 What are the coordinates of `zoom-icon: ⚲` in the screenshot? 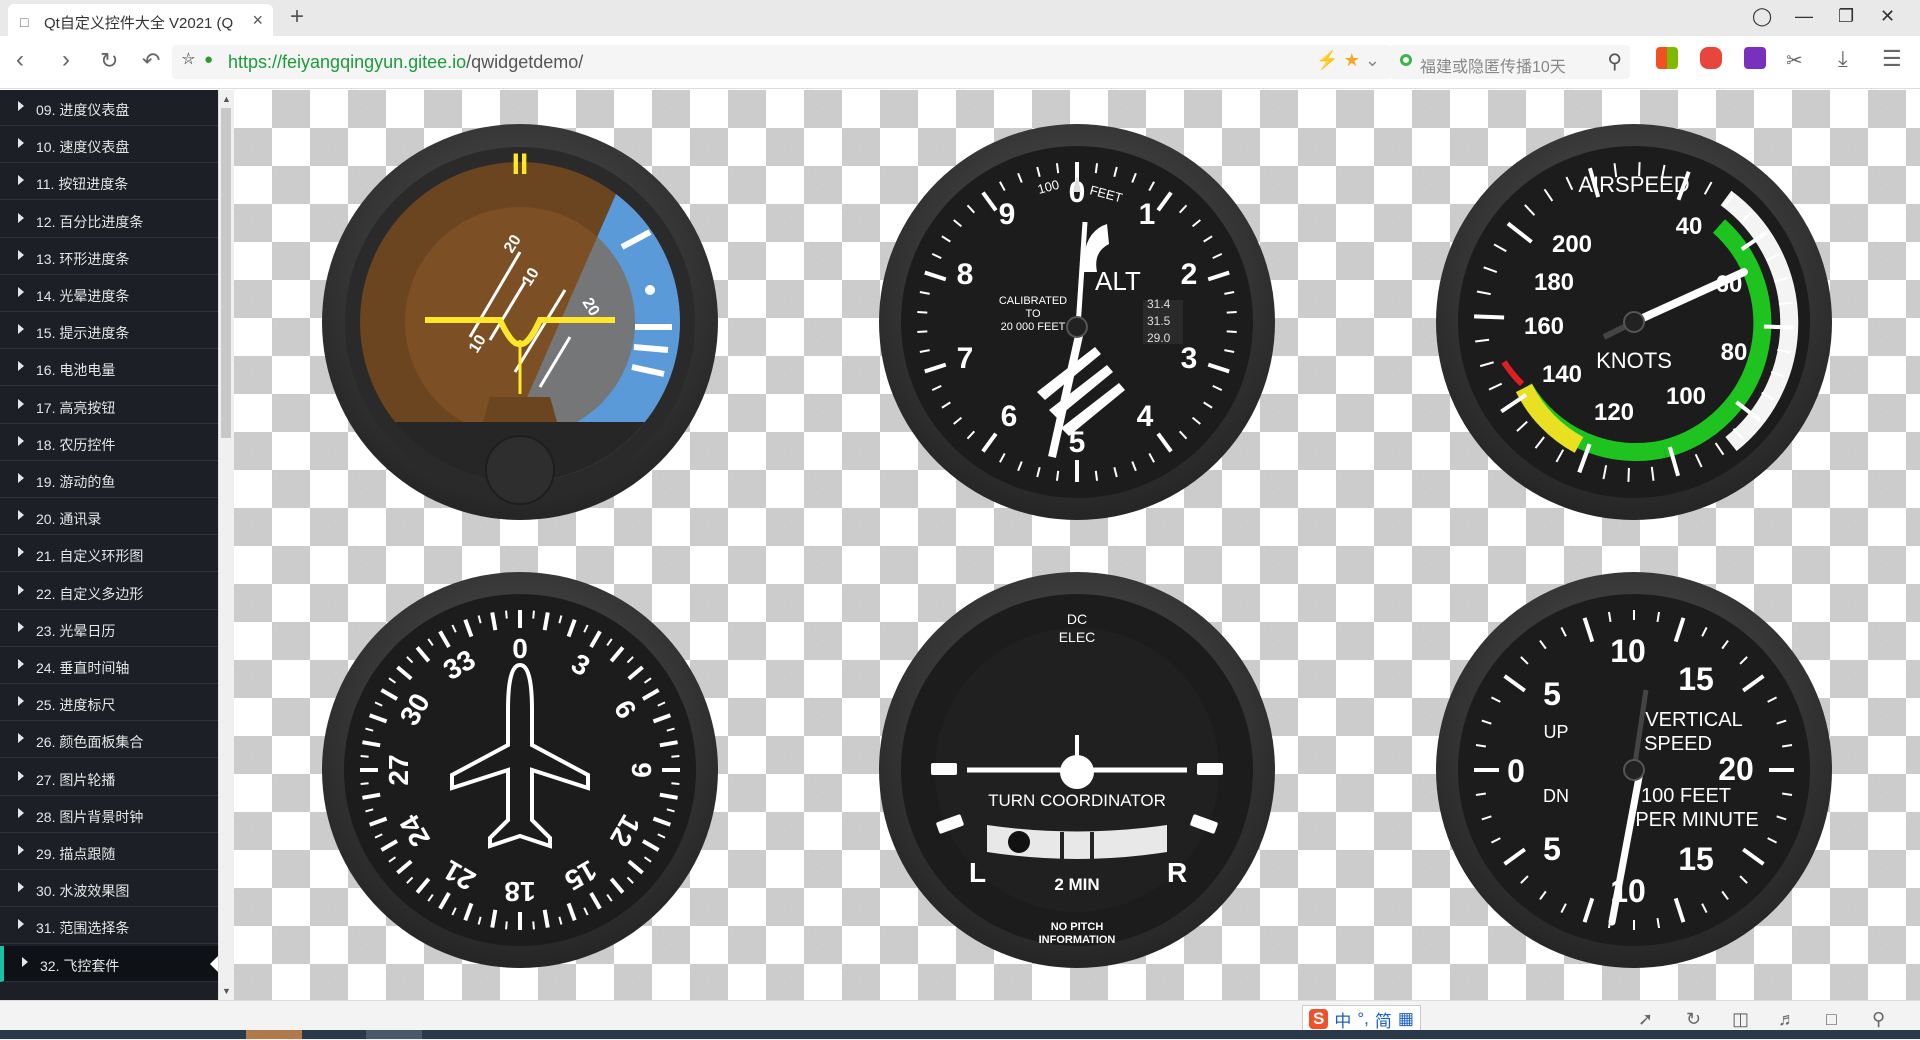 It's located at (1878, 1019).